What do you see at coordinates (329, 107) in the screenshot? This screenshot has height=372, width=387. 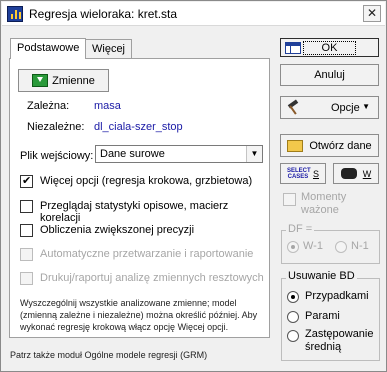 I see `options-button: Opcje ▼` at bounding box center [329, 107].